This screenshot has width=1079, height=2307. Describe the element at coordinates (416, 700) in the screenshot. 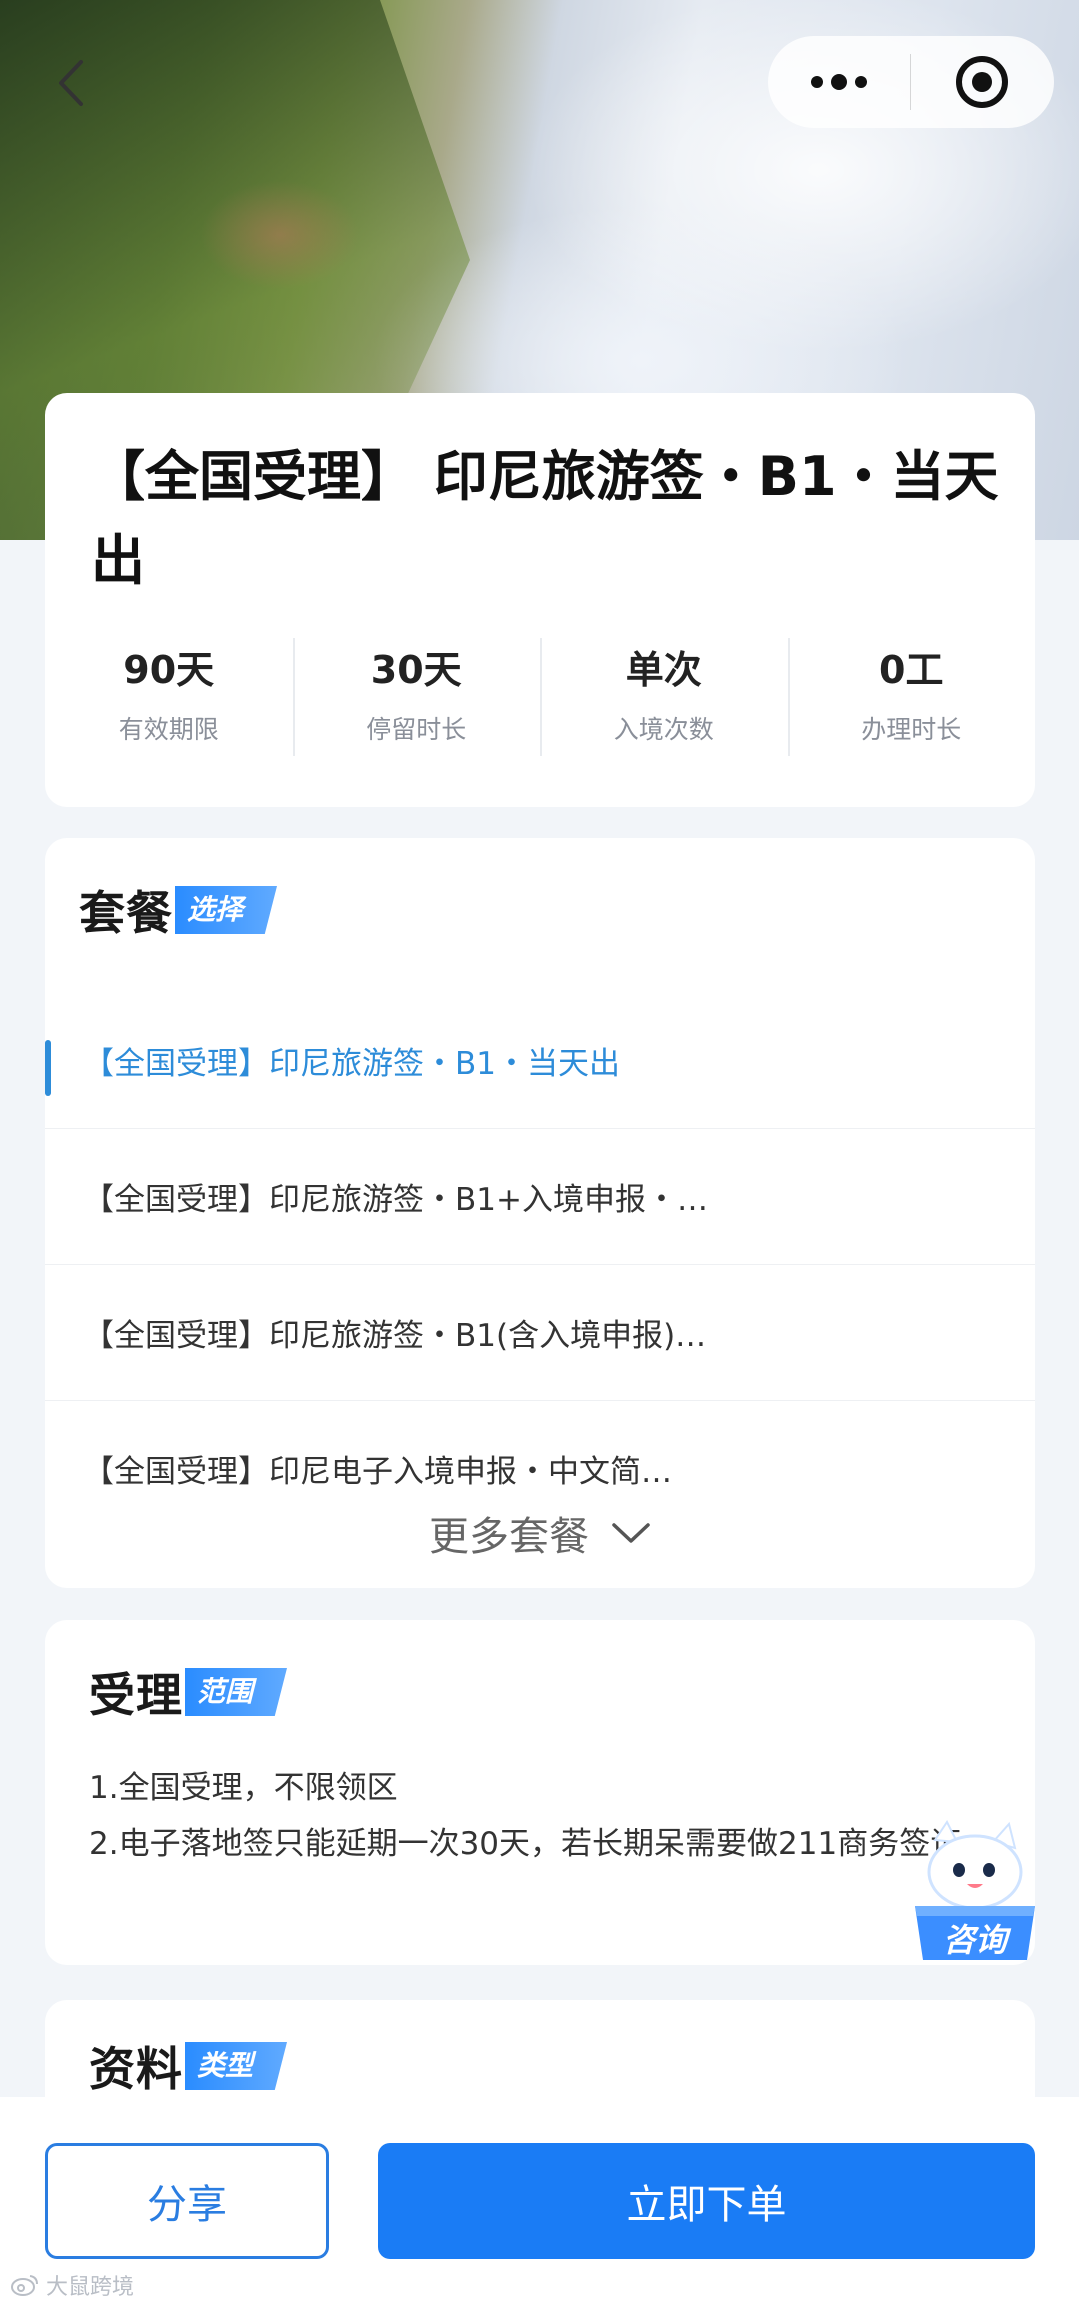

I see `stat-stay: 30天 停留时长` at that location.